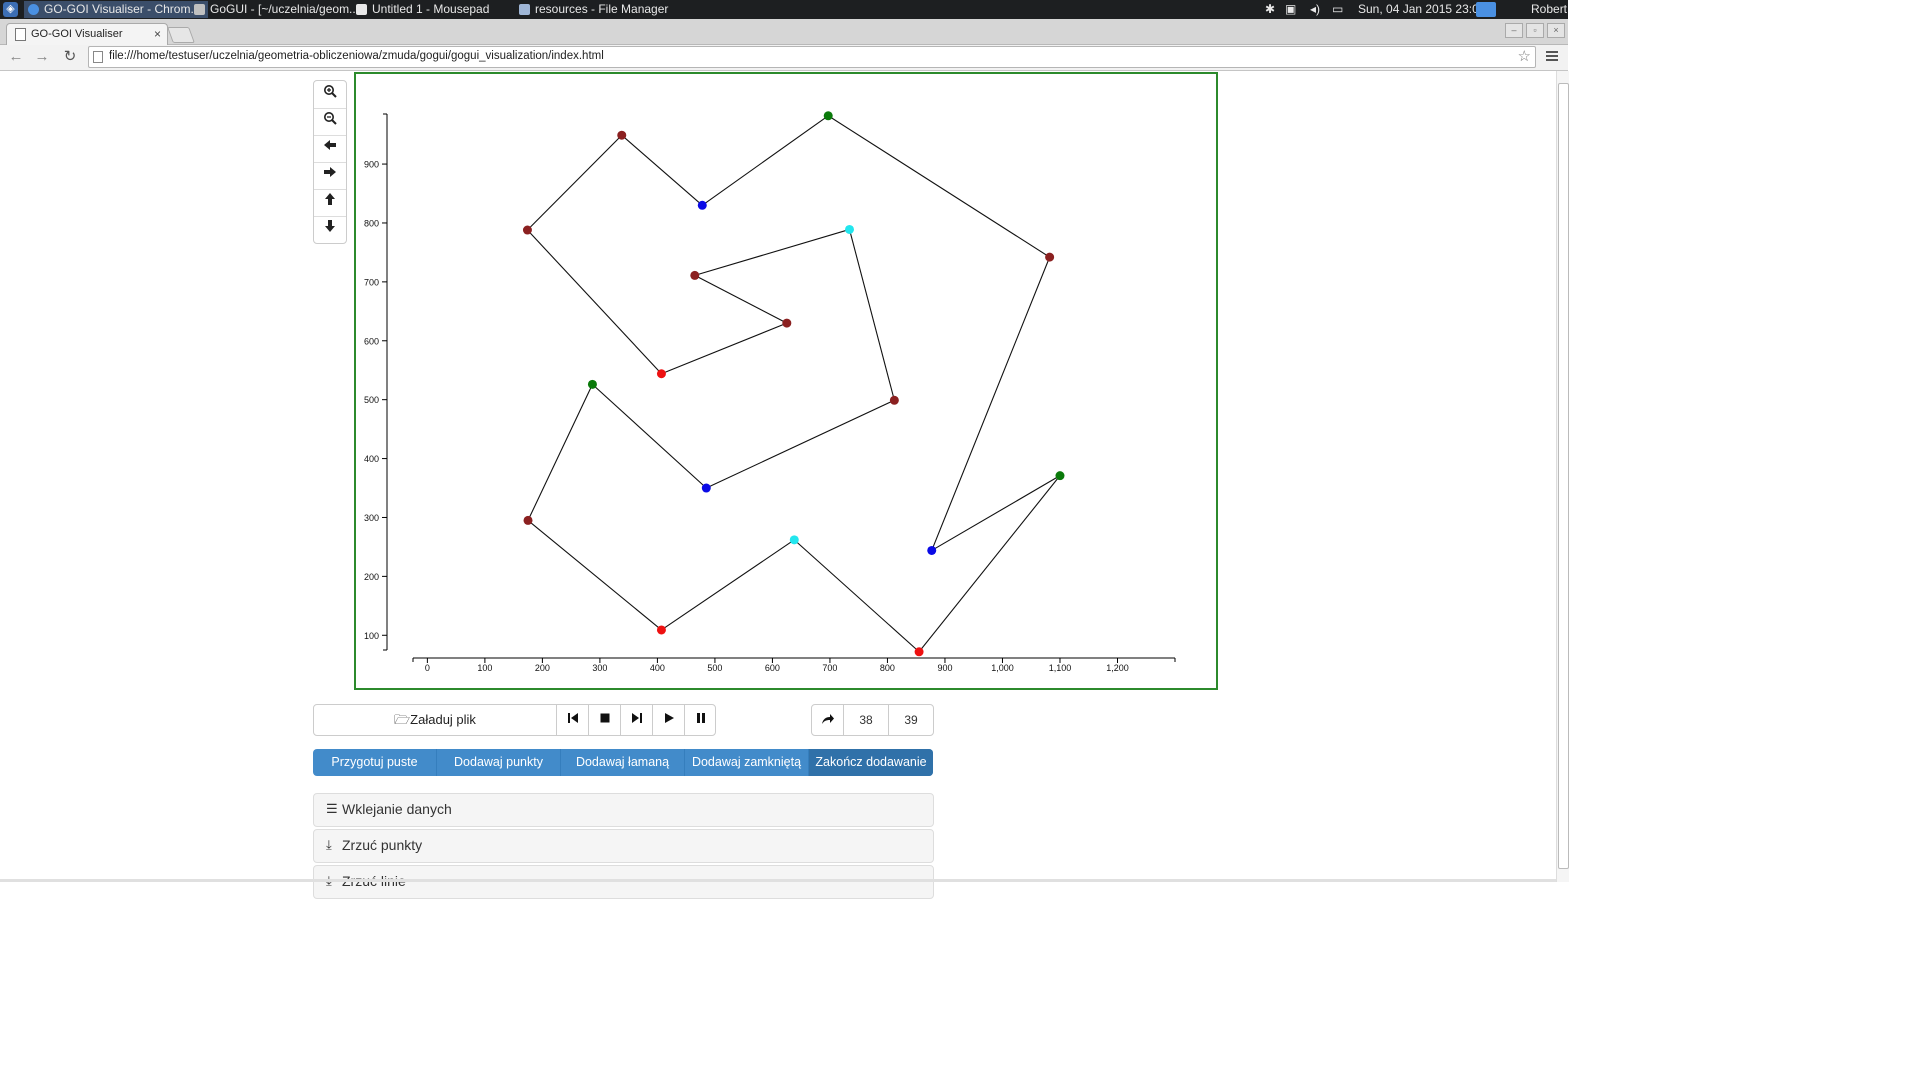 The width and height of the screenshot is (1920, 1080). Describe the element at coordinates (1552, 56) in the screenshot. I see `menu-icon` at that location.